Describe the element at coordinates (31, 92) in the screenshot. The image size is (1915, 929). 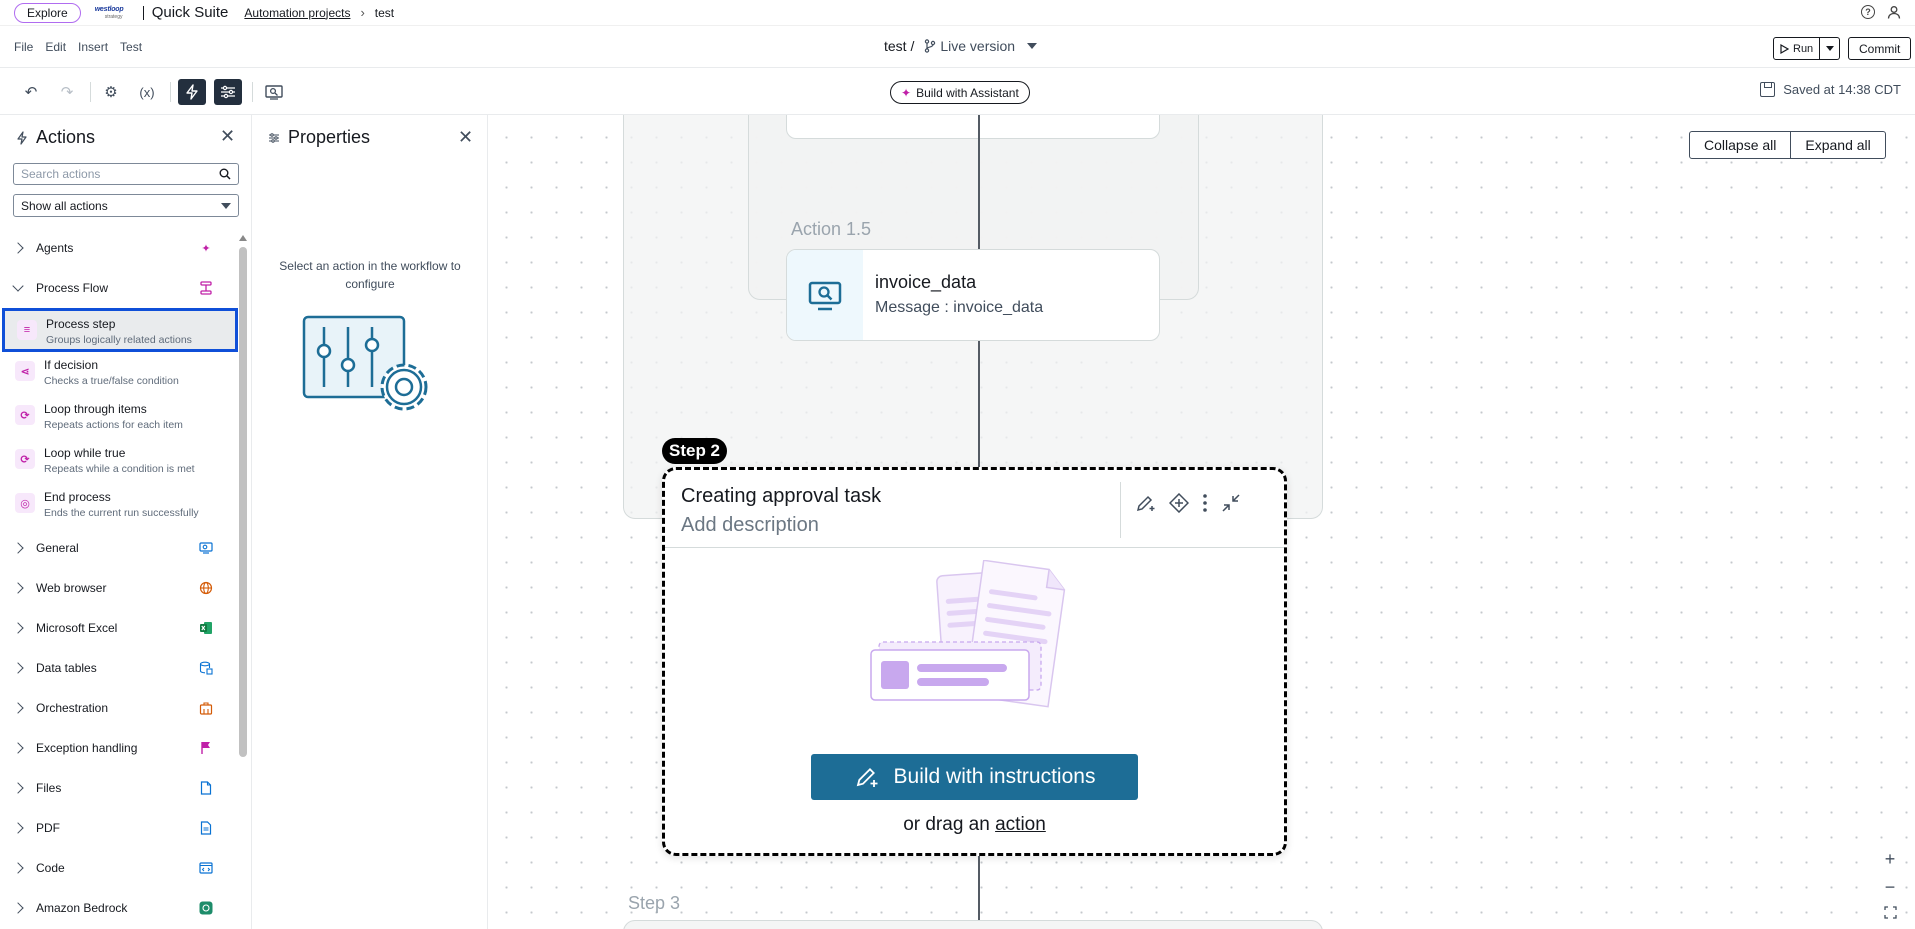
I see `undo-icon: ↶` at that location.